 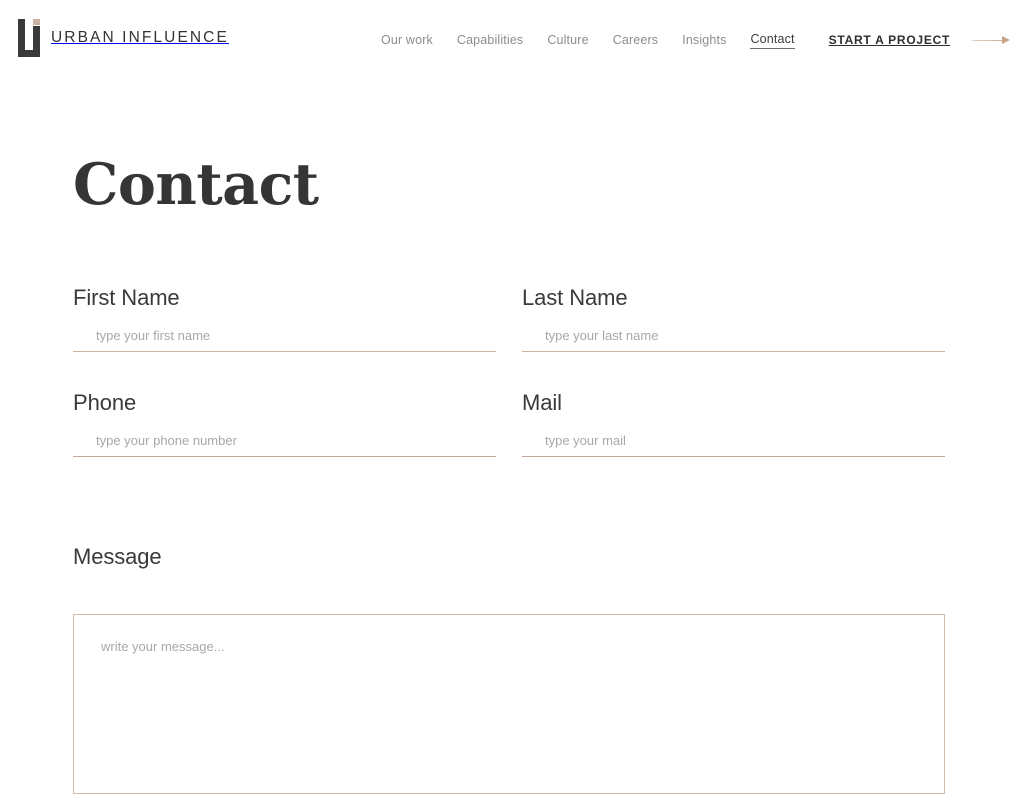 I want to click on field-first-name: First Name, so click(x=284, y=318).